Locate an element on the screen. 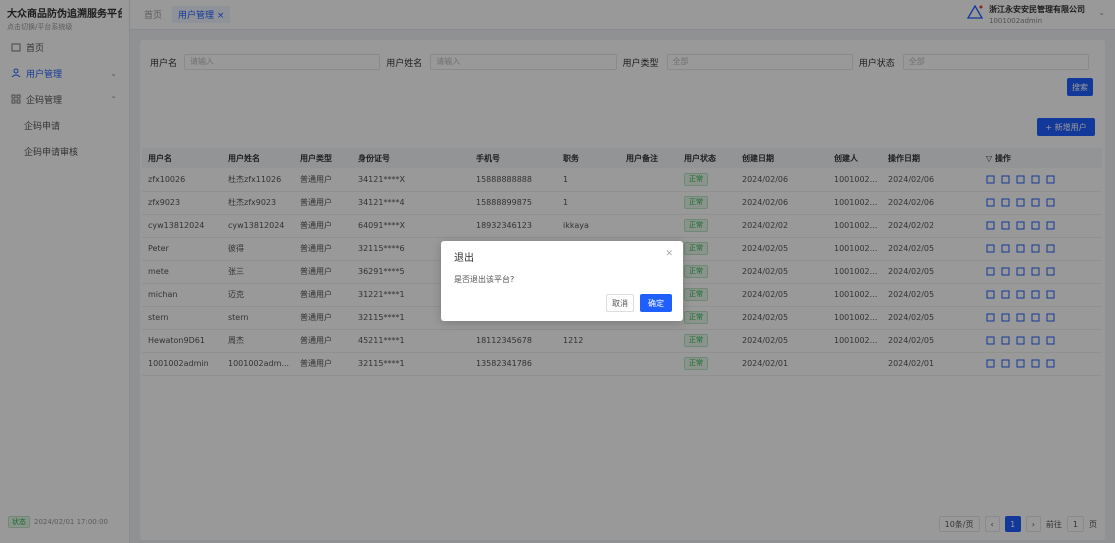  cancel-button: 取消 is located at coordinates (620, 303).